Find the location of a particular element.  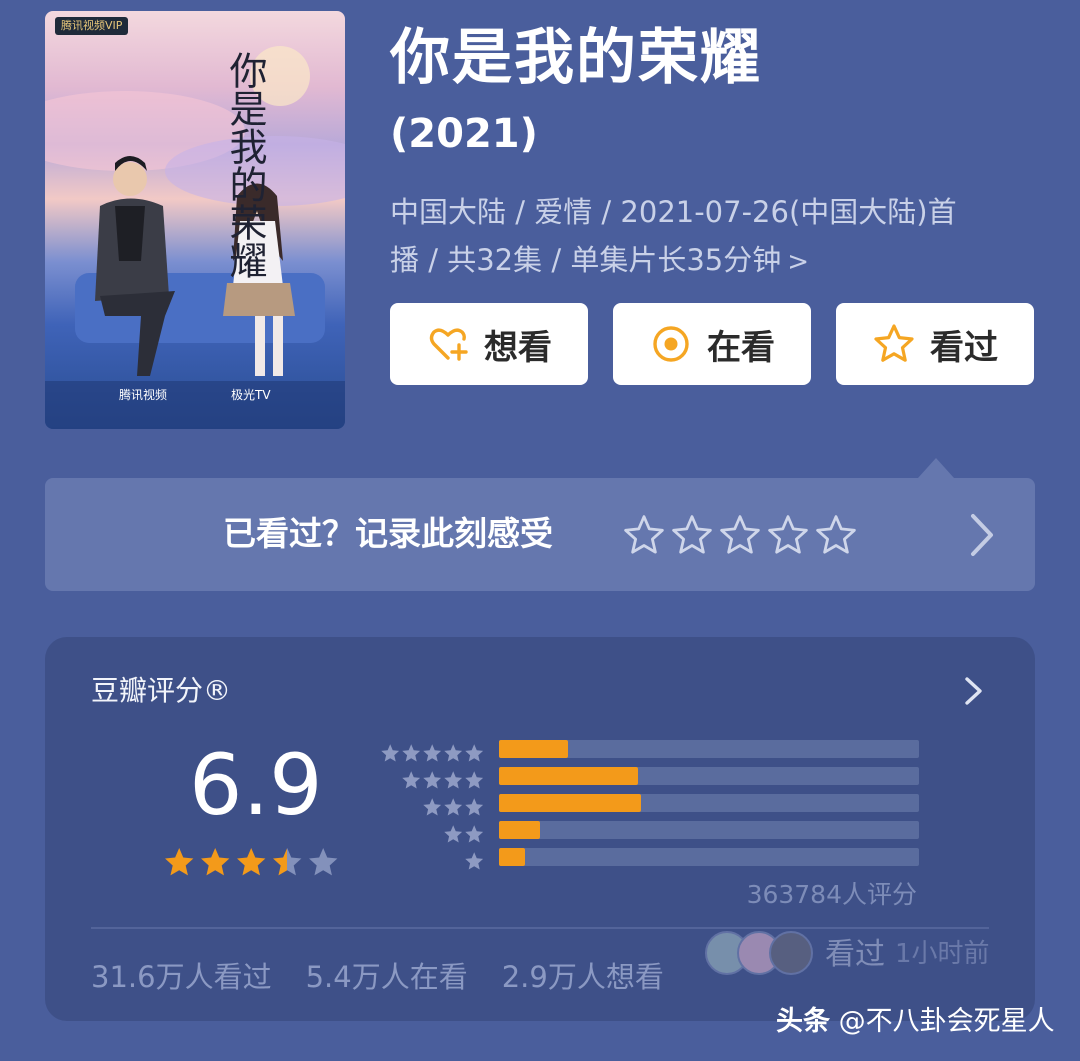

rate-star-1-icon is located at coordinates (644, 535).